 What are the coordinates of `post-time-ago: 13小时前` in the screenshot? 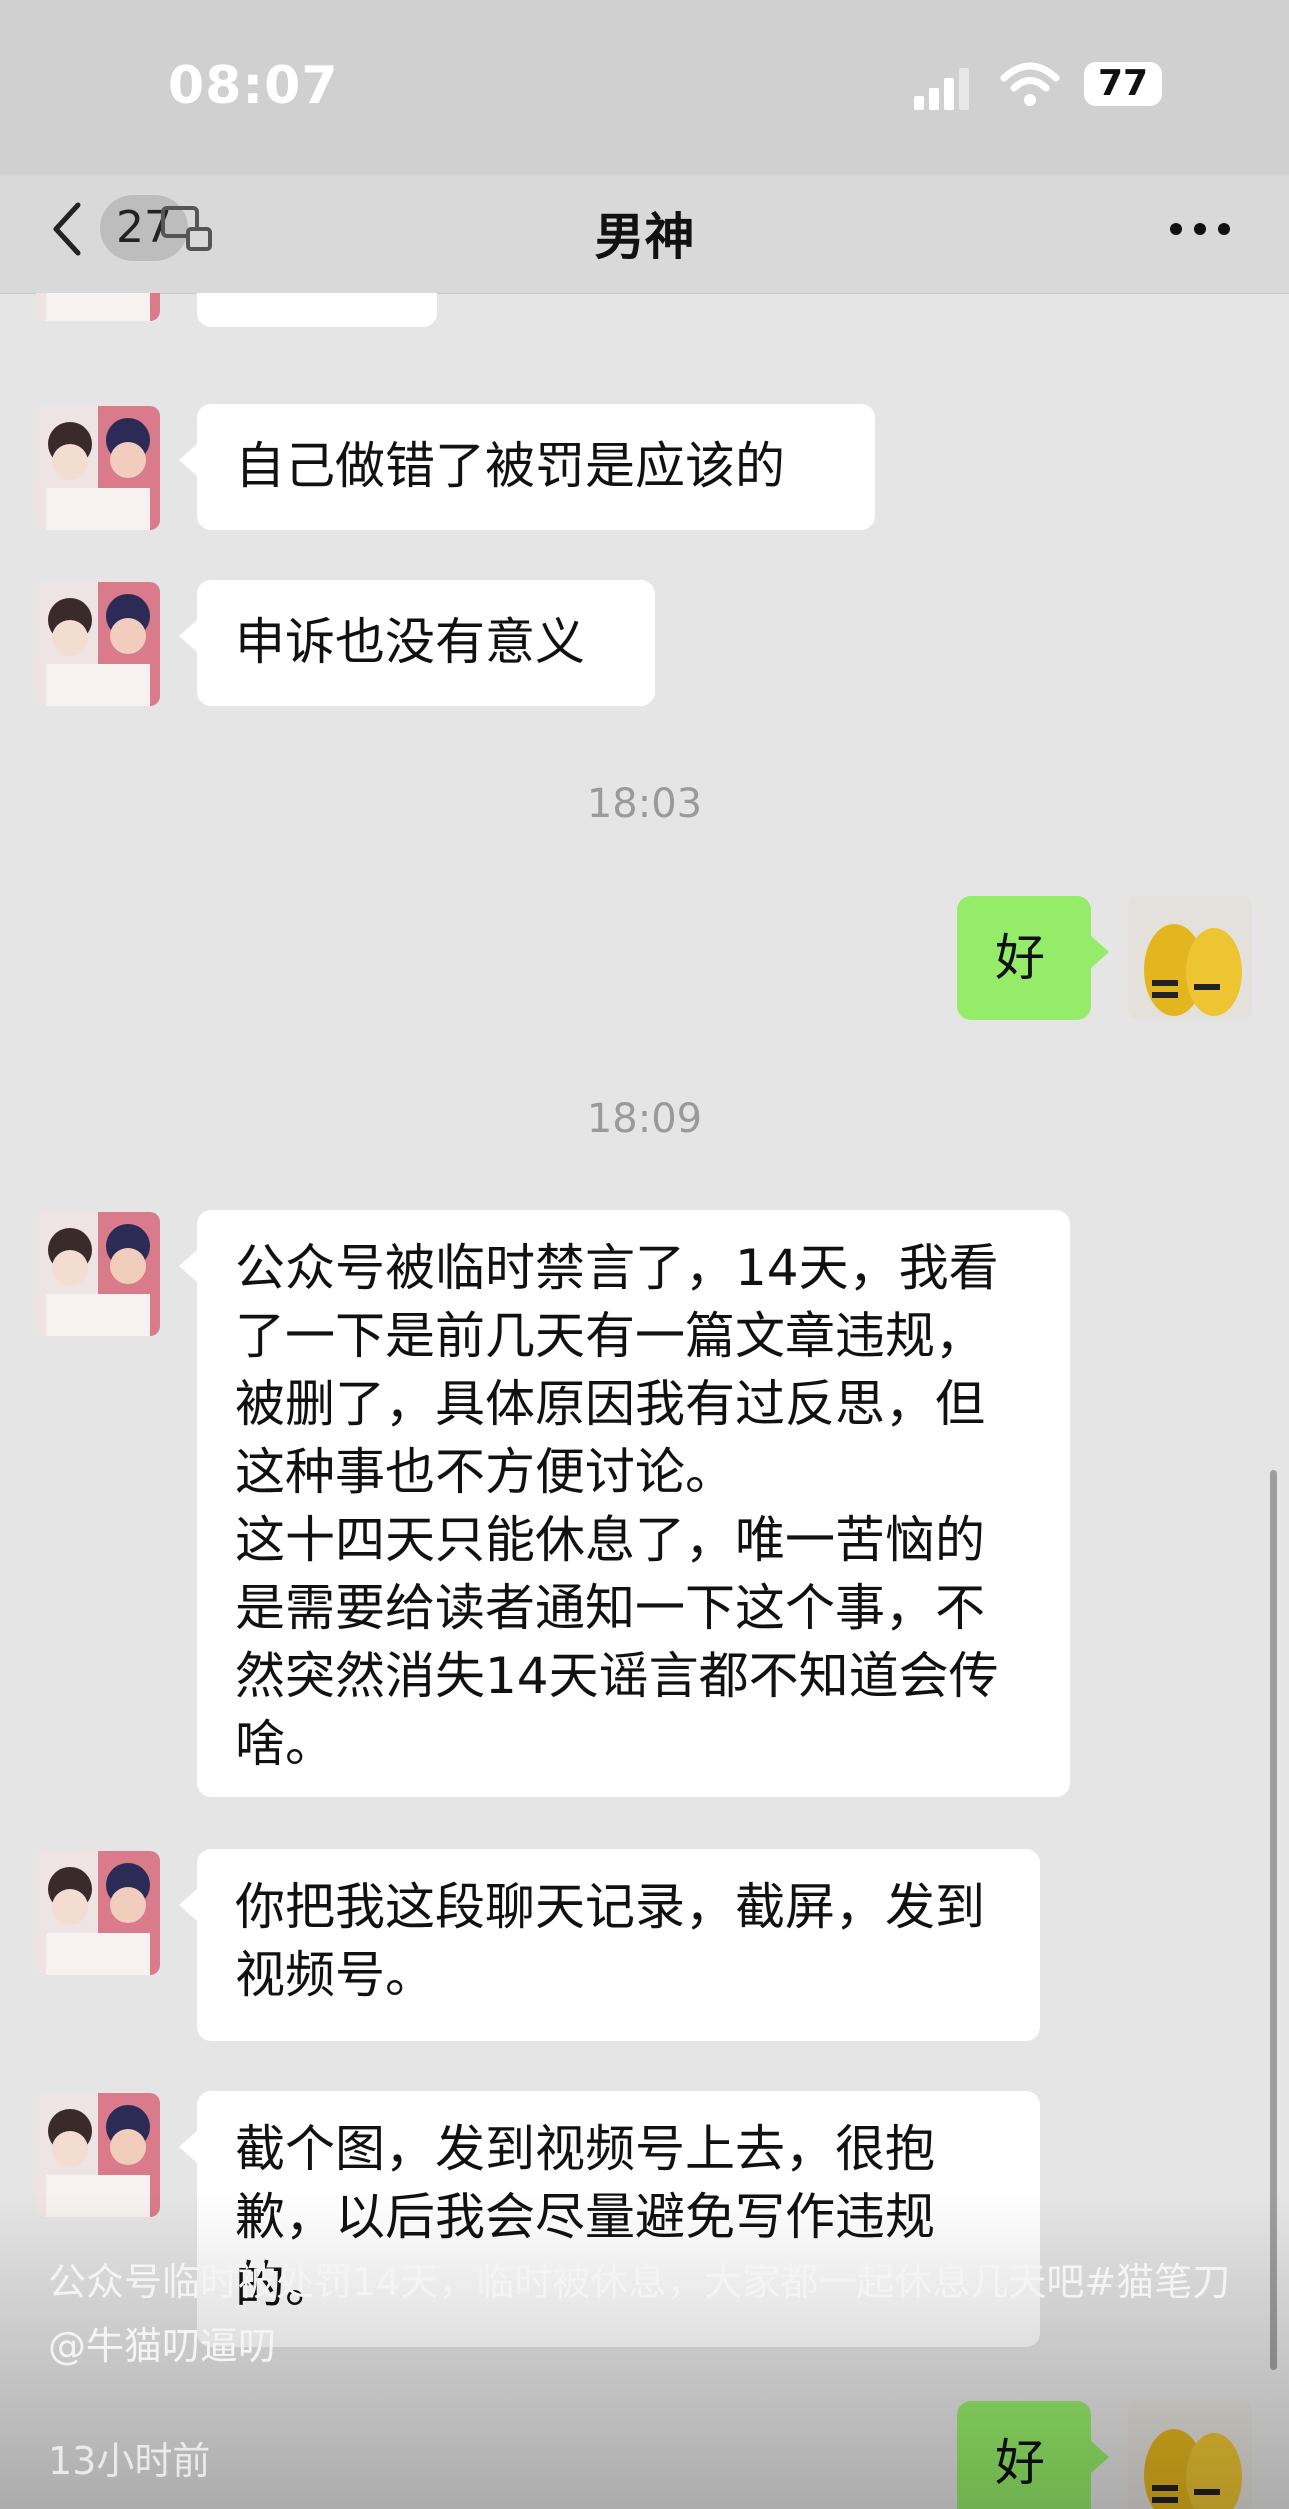 It's located at (129, 2461).